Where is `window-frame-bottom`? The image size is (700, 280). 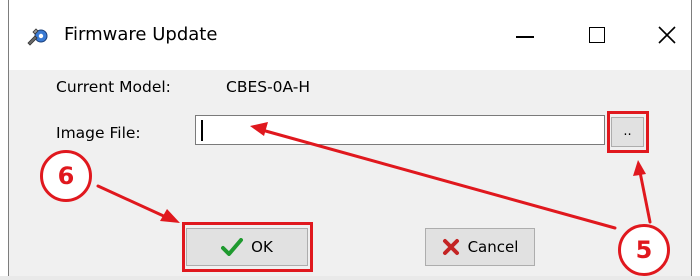
window-frame-bottom is located at coordinates (350, 278).